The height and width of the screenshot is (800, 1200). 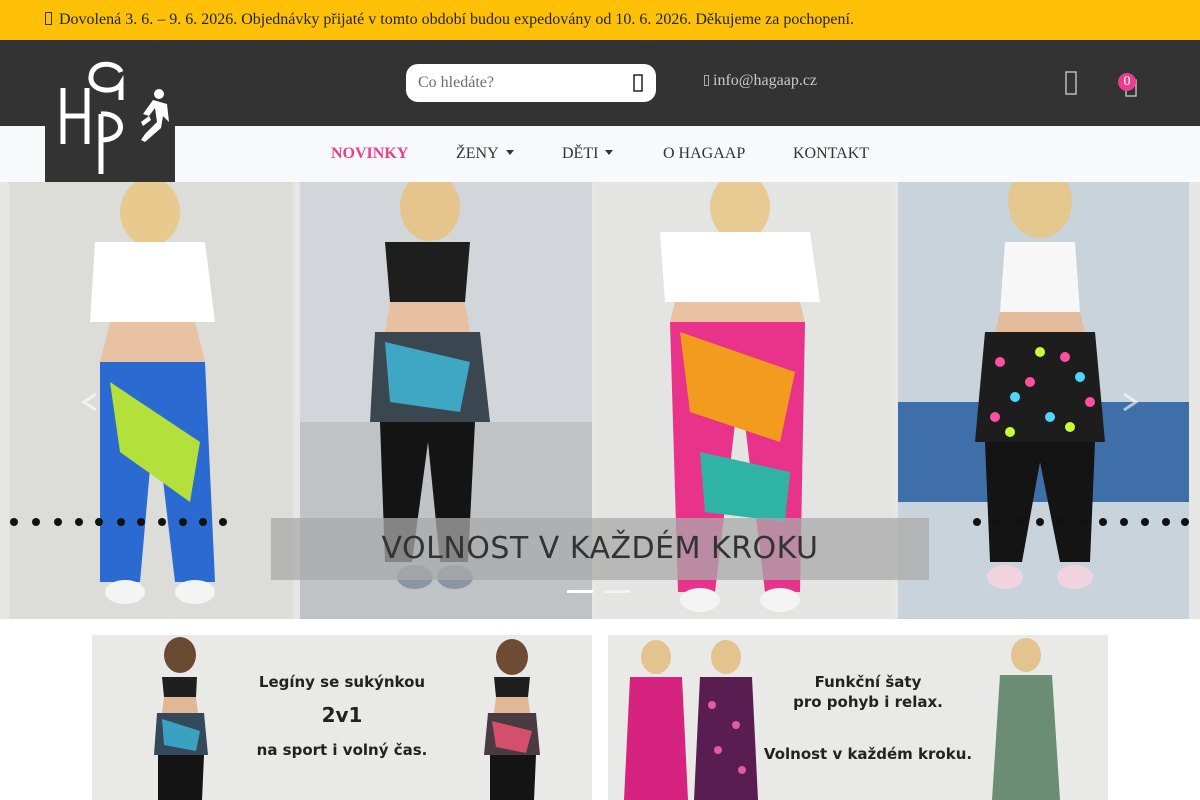 What do you see at coordinates (638, 83) in the screenshot?
I see `search-icon` at bounding box center [638, 83].